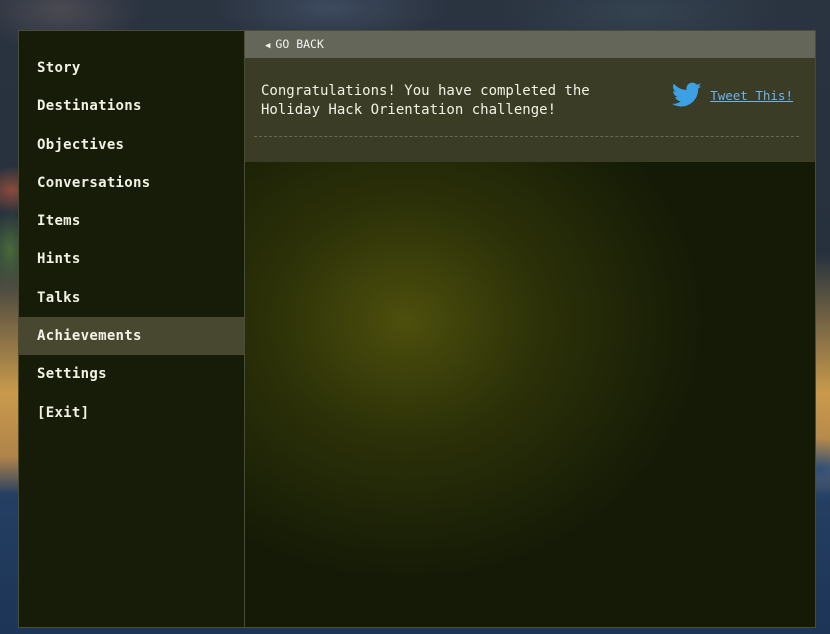 The height and width of the screenshot is (634, 830). I want to click on sidebar-item-conversations: Conversations, so click(131, 183).